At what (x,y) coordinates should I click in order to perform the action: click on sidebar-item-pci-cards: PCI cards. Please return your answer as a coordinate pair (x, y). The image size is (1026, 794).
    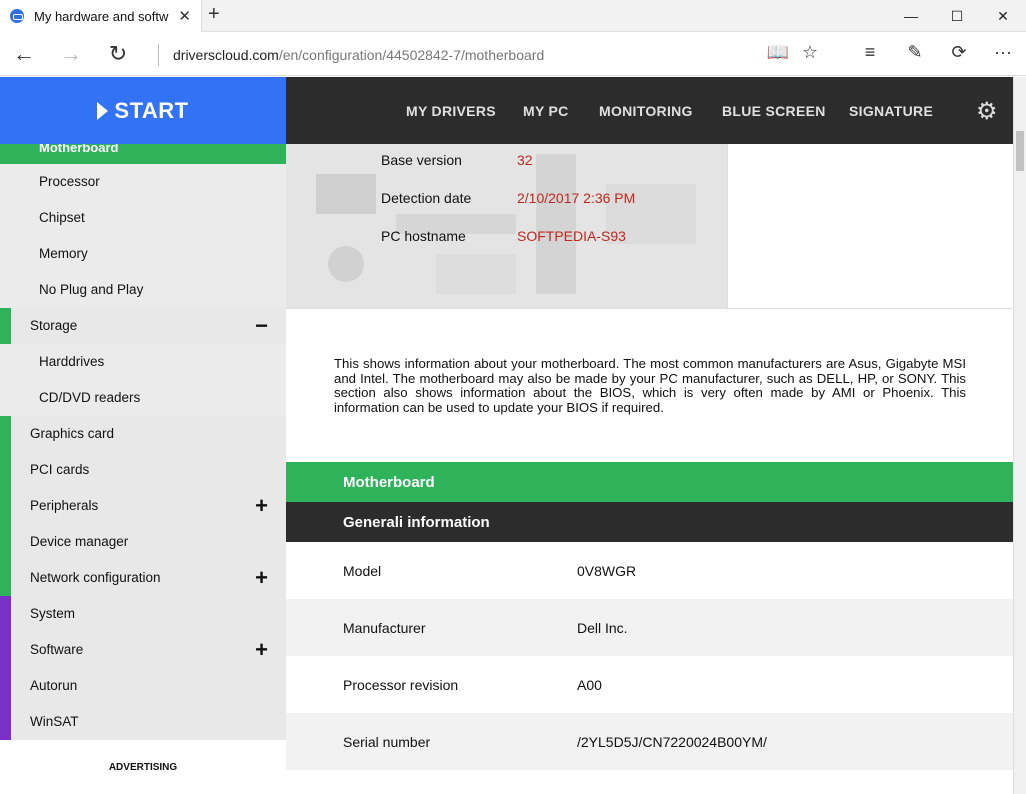
    Looking at the image, I should click on (143, 470).